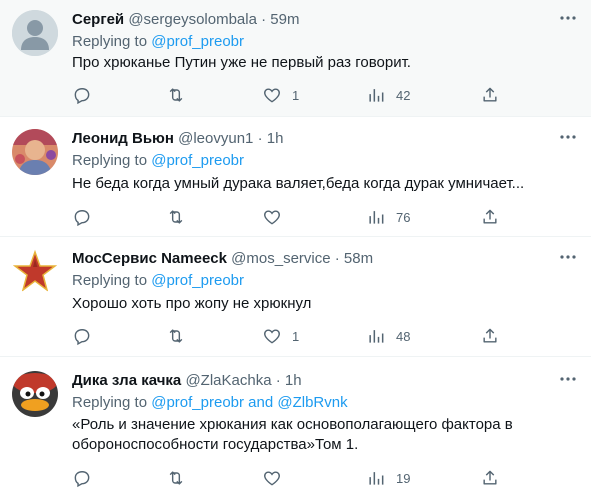 Image resolution: width=591 pixels, height=503 pixels. What do you see at coordinates (98, 19) in the screenshot?
I see `display-name: Сергей` at bounding box center [98, 19].